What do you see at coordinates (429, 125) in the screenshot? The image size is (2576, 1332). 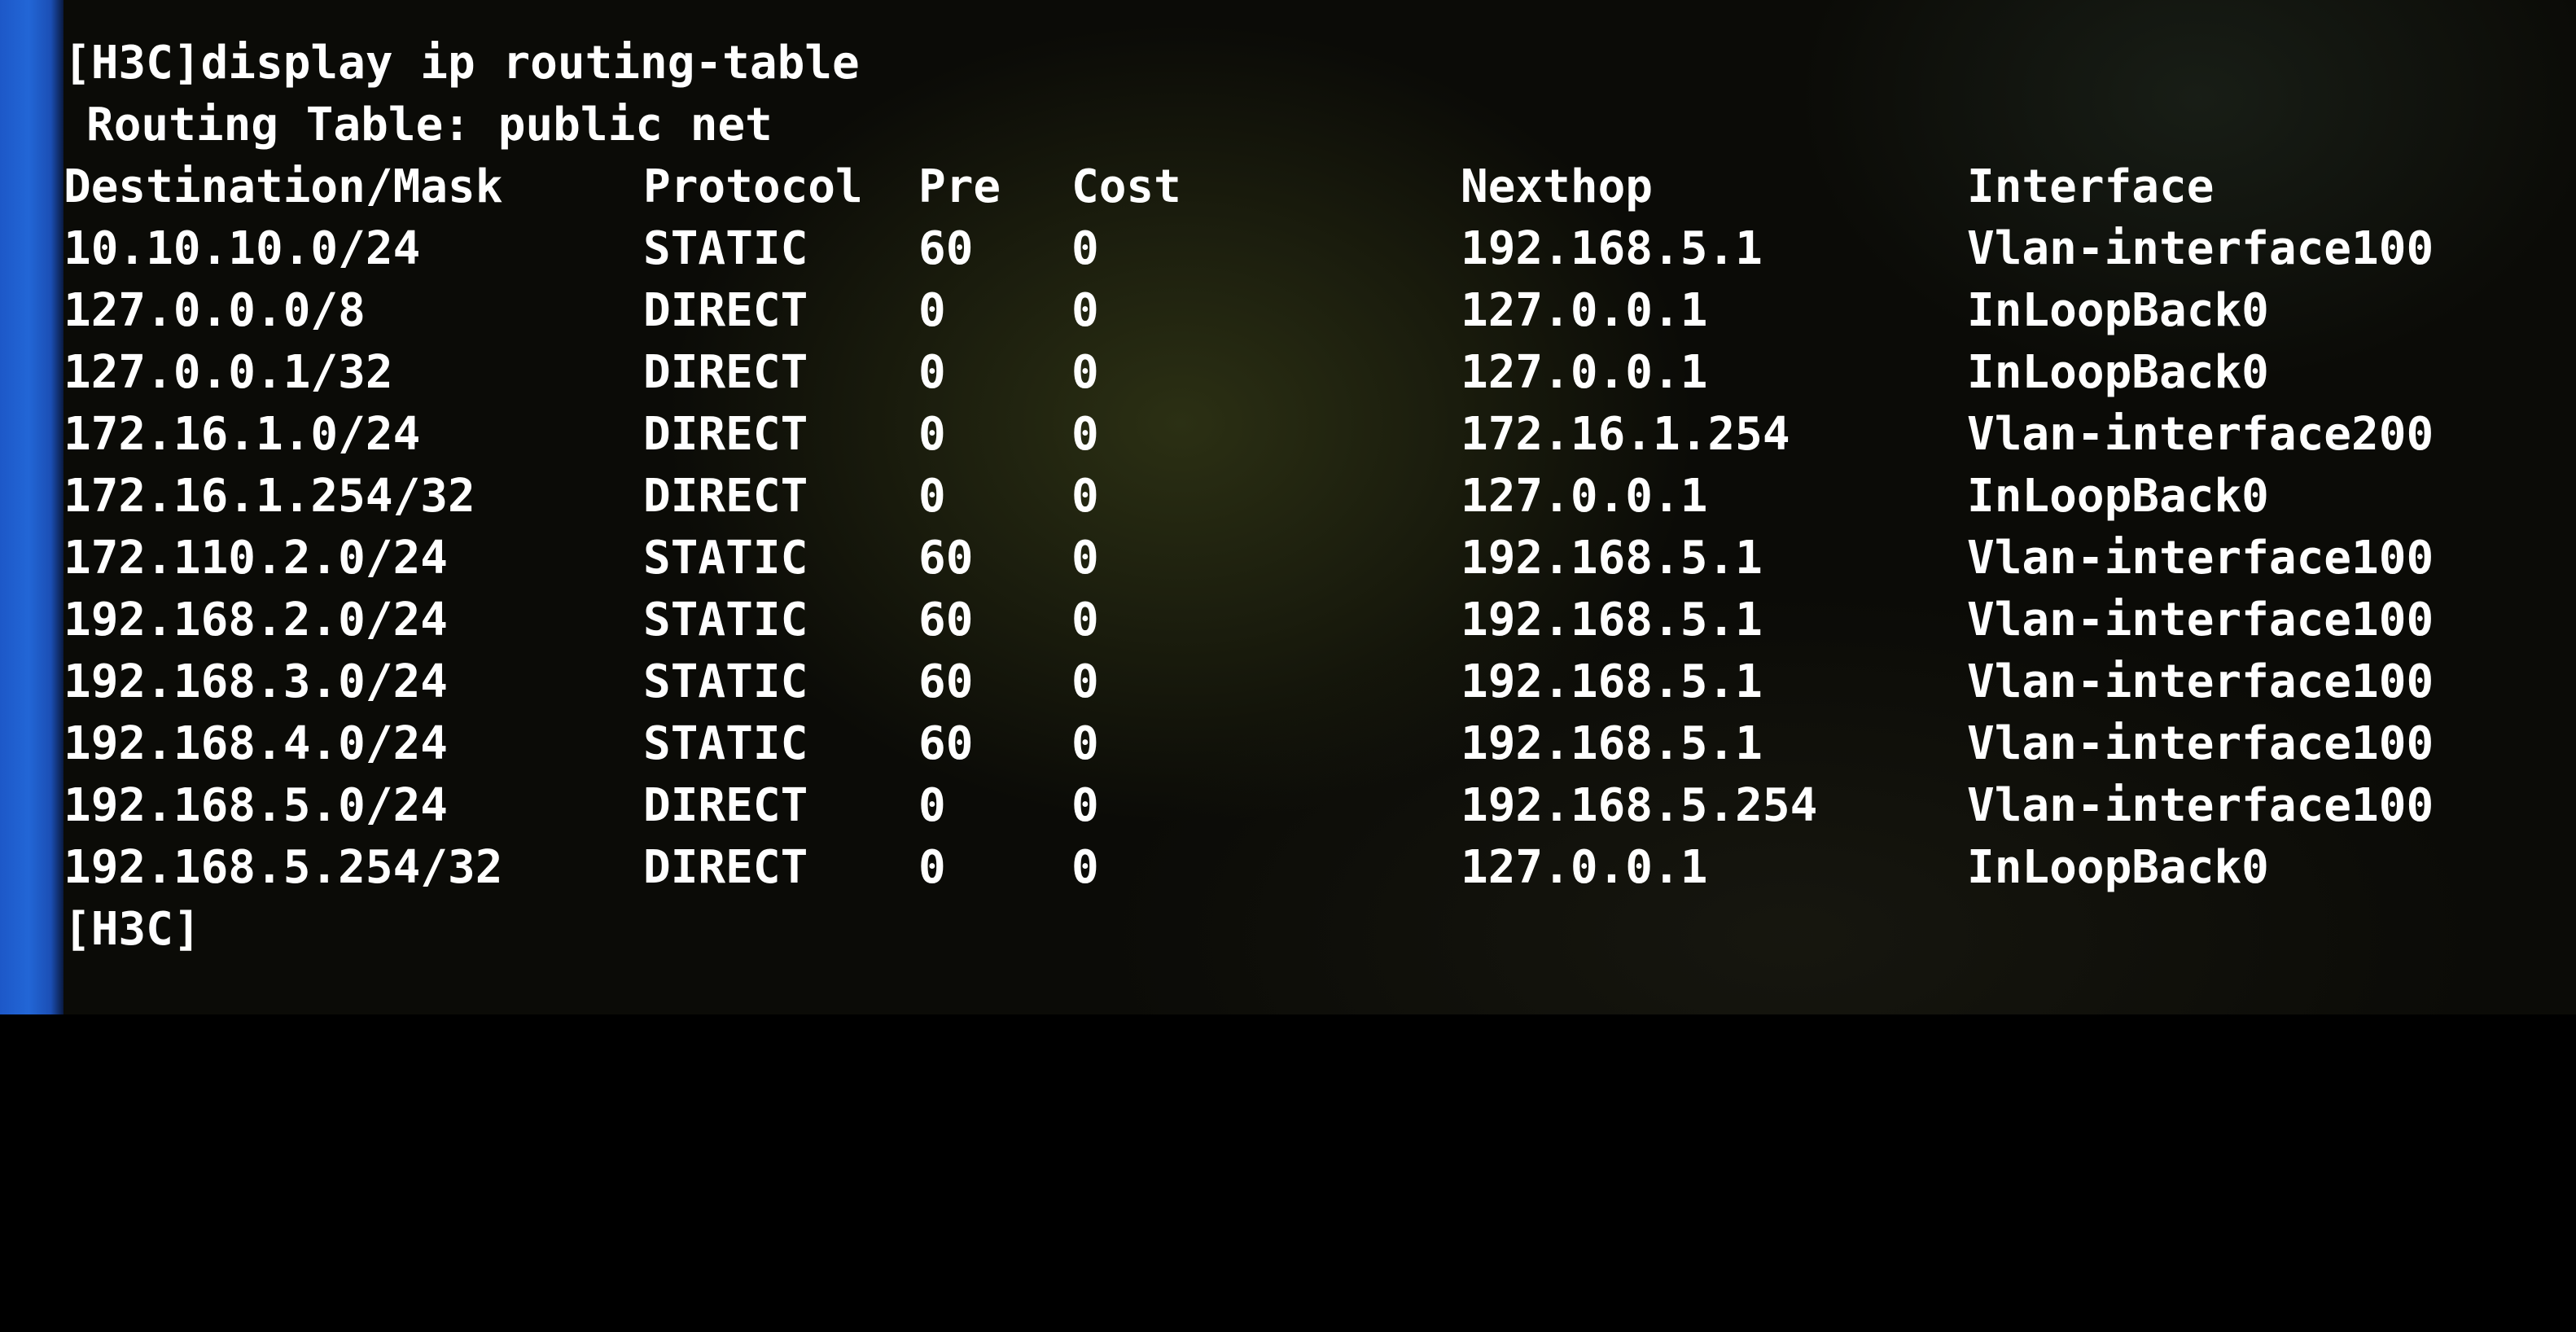 I see `table-title: Routing Table: public net` at bounding box center [429, 125].